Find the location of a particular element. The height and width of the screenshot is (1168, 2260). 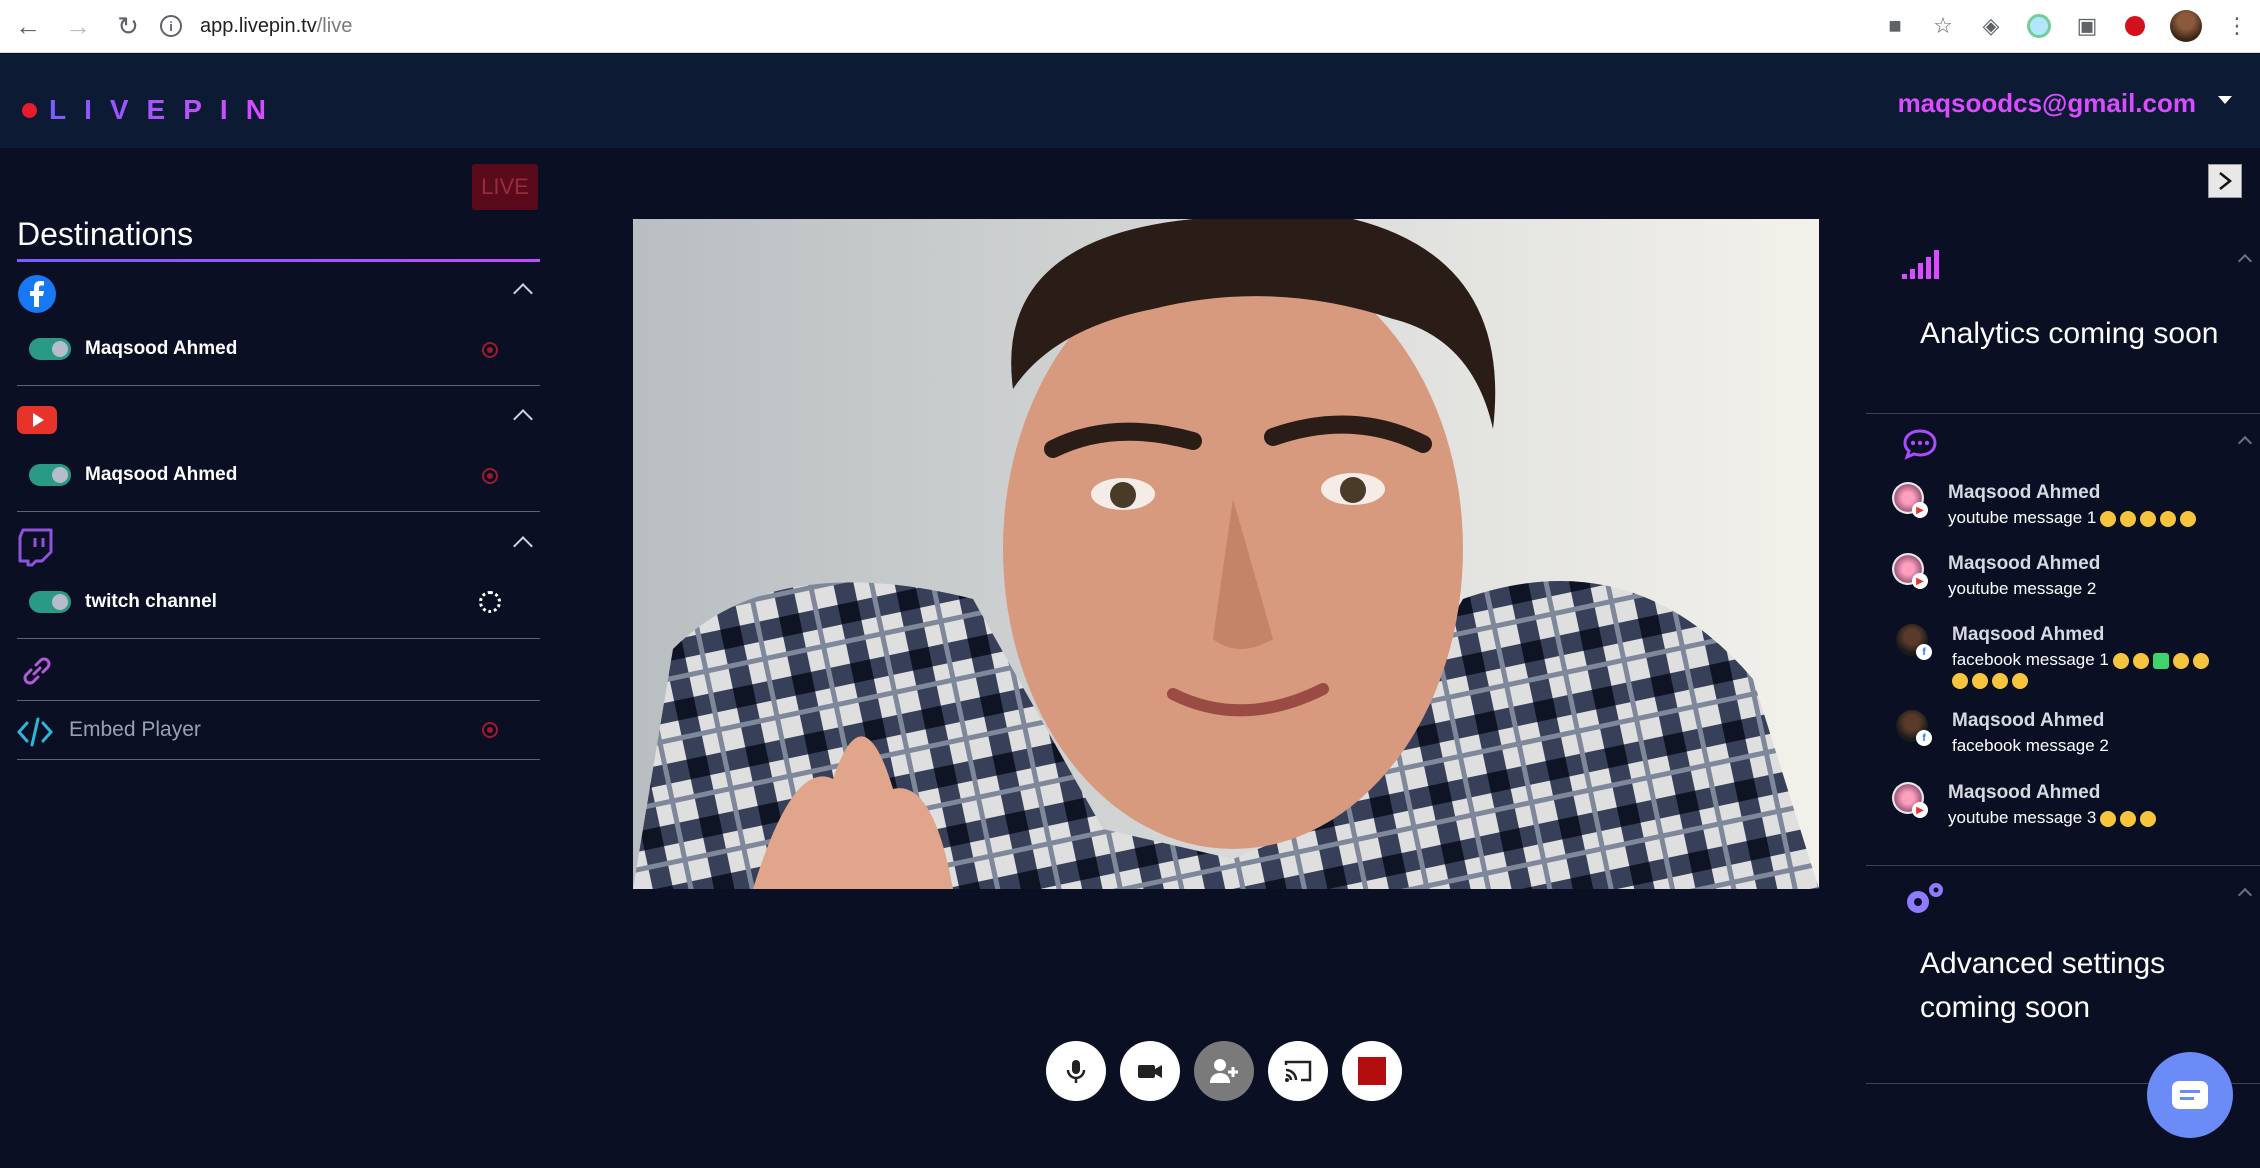

camera-indicator-icon: ■ is located at coordinates (1895, 26).